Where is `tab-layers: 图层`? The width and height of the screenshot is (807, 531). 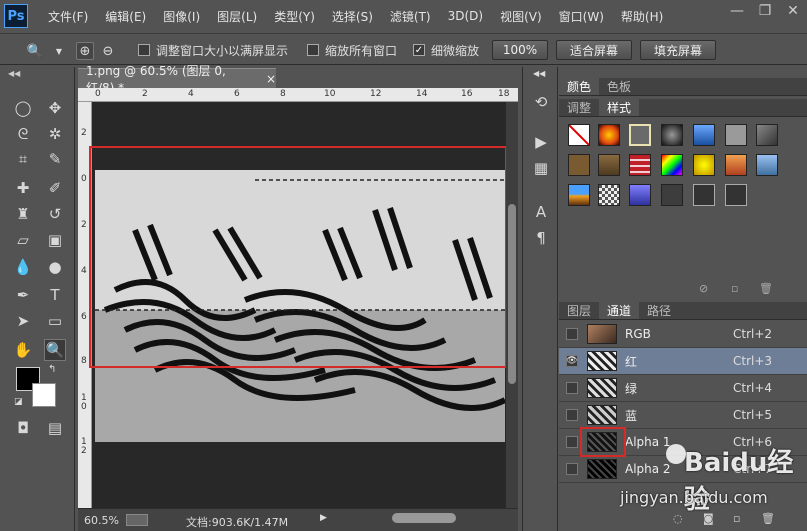
tab-layers: 图层 is located at coordinates (579, 310).